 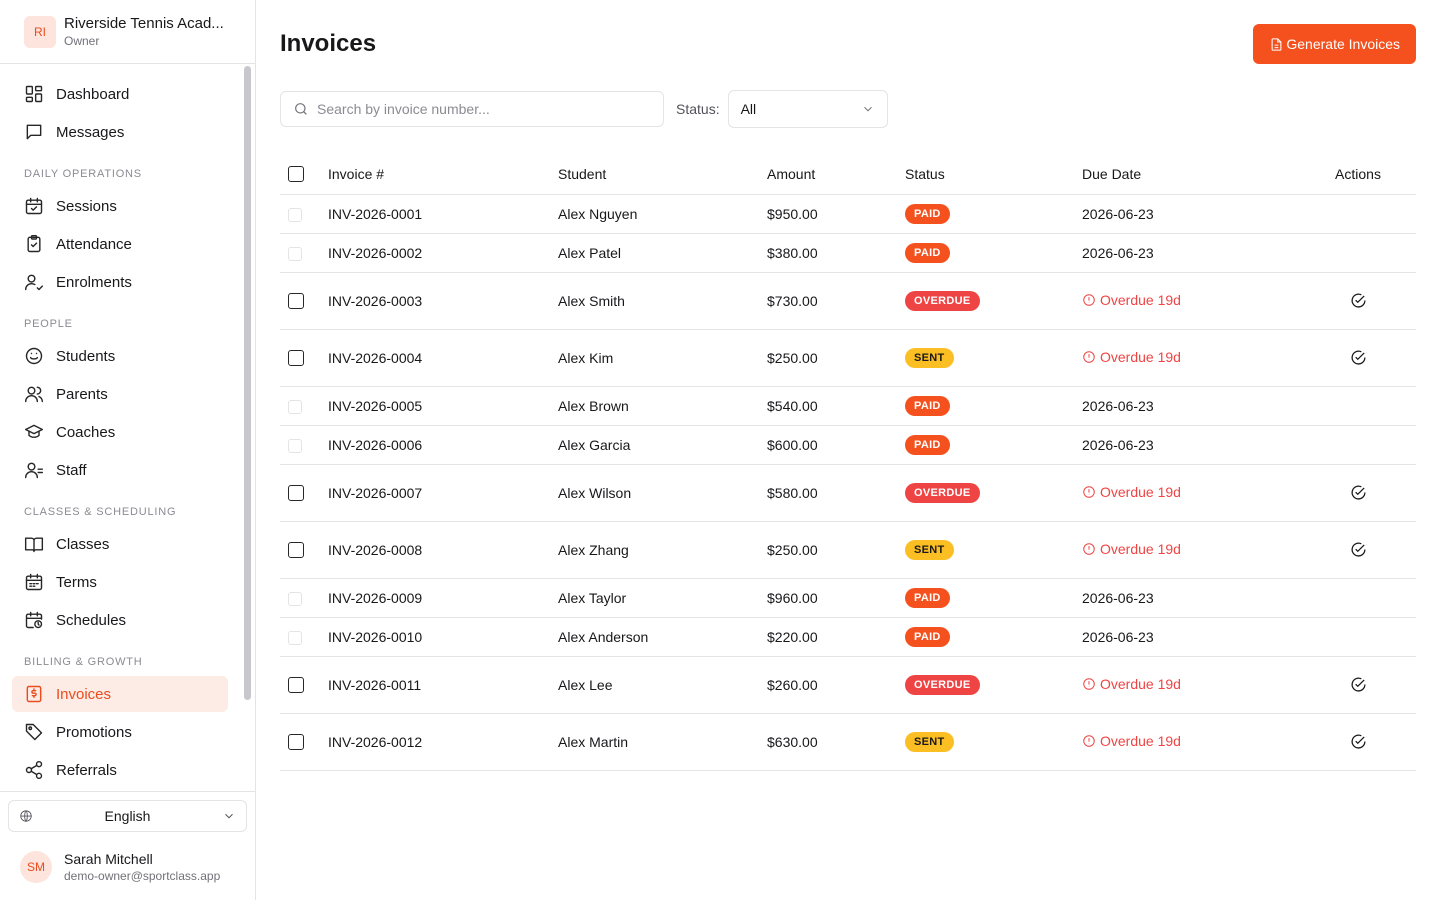 What do you see at coordinates (120, 582) in the screenshot?
I see `sidebar-item-terms: Terms` at bounding box center [120, 582].